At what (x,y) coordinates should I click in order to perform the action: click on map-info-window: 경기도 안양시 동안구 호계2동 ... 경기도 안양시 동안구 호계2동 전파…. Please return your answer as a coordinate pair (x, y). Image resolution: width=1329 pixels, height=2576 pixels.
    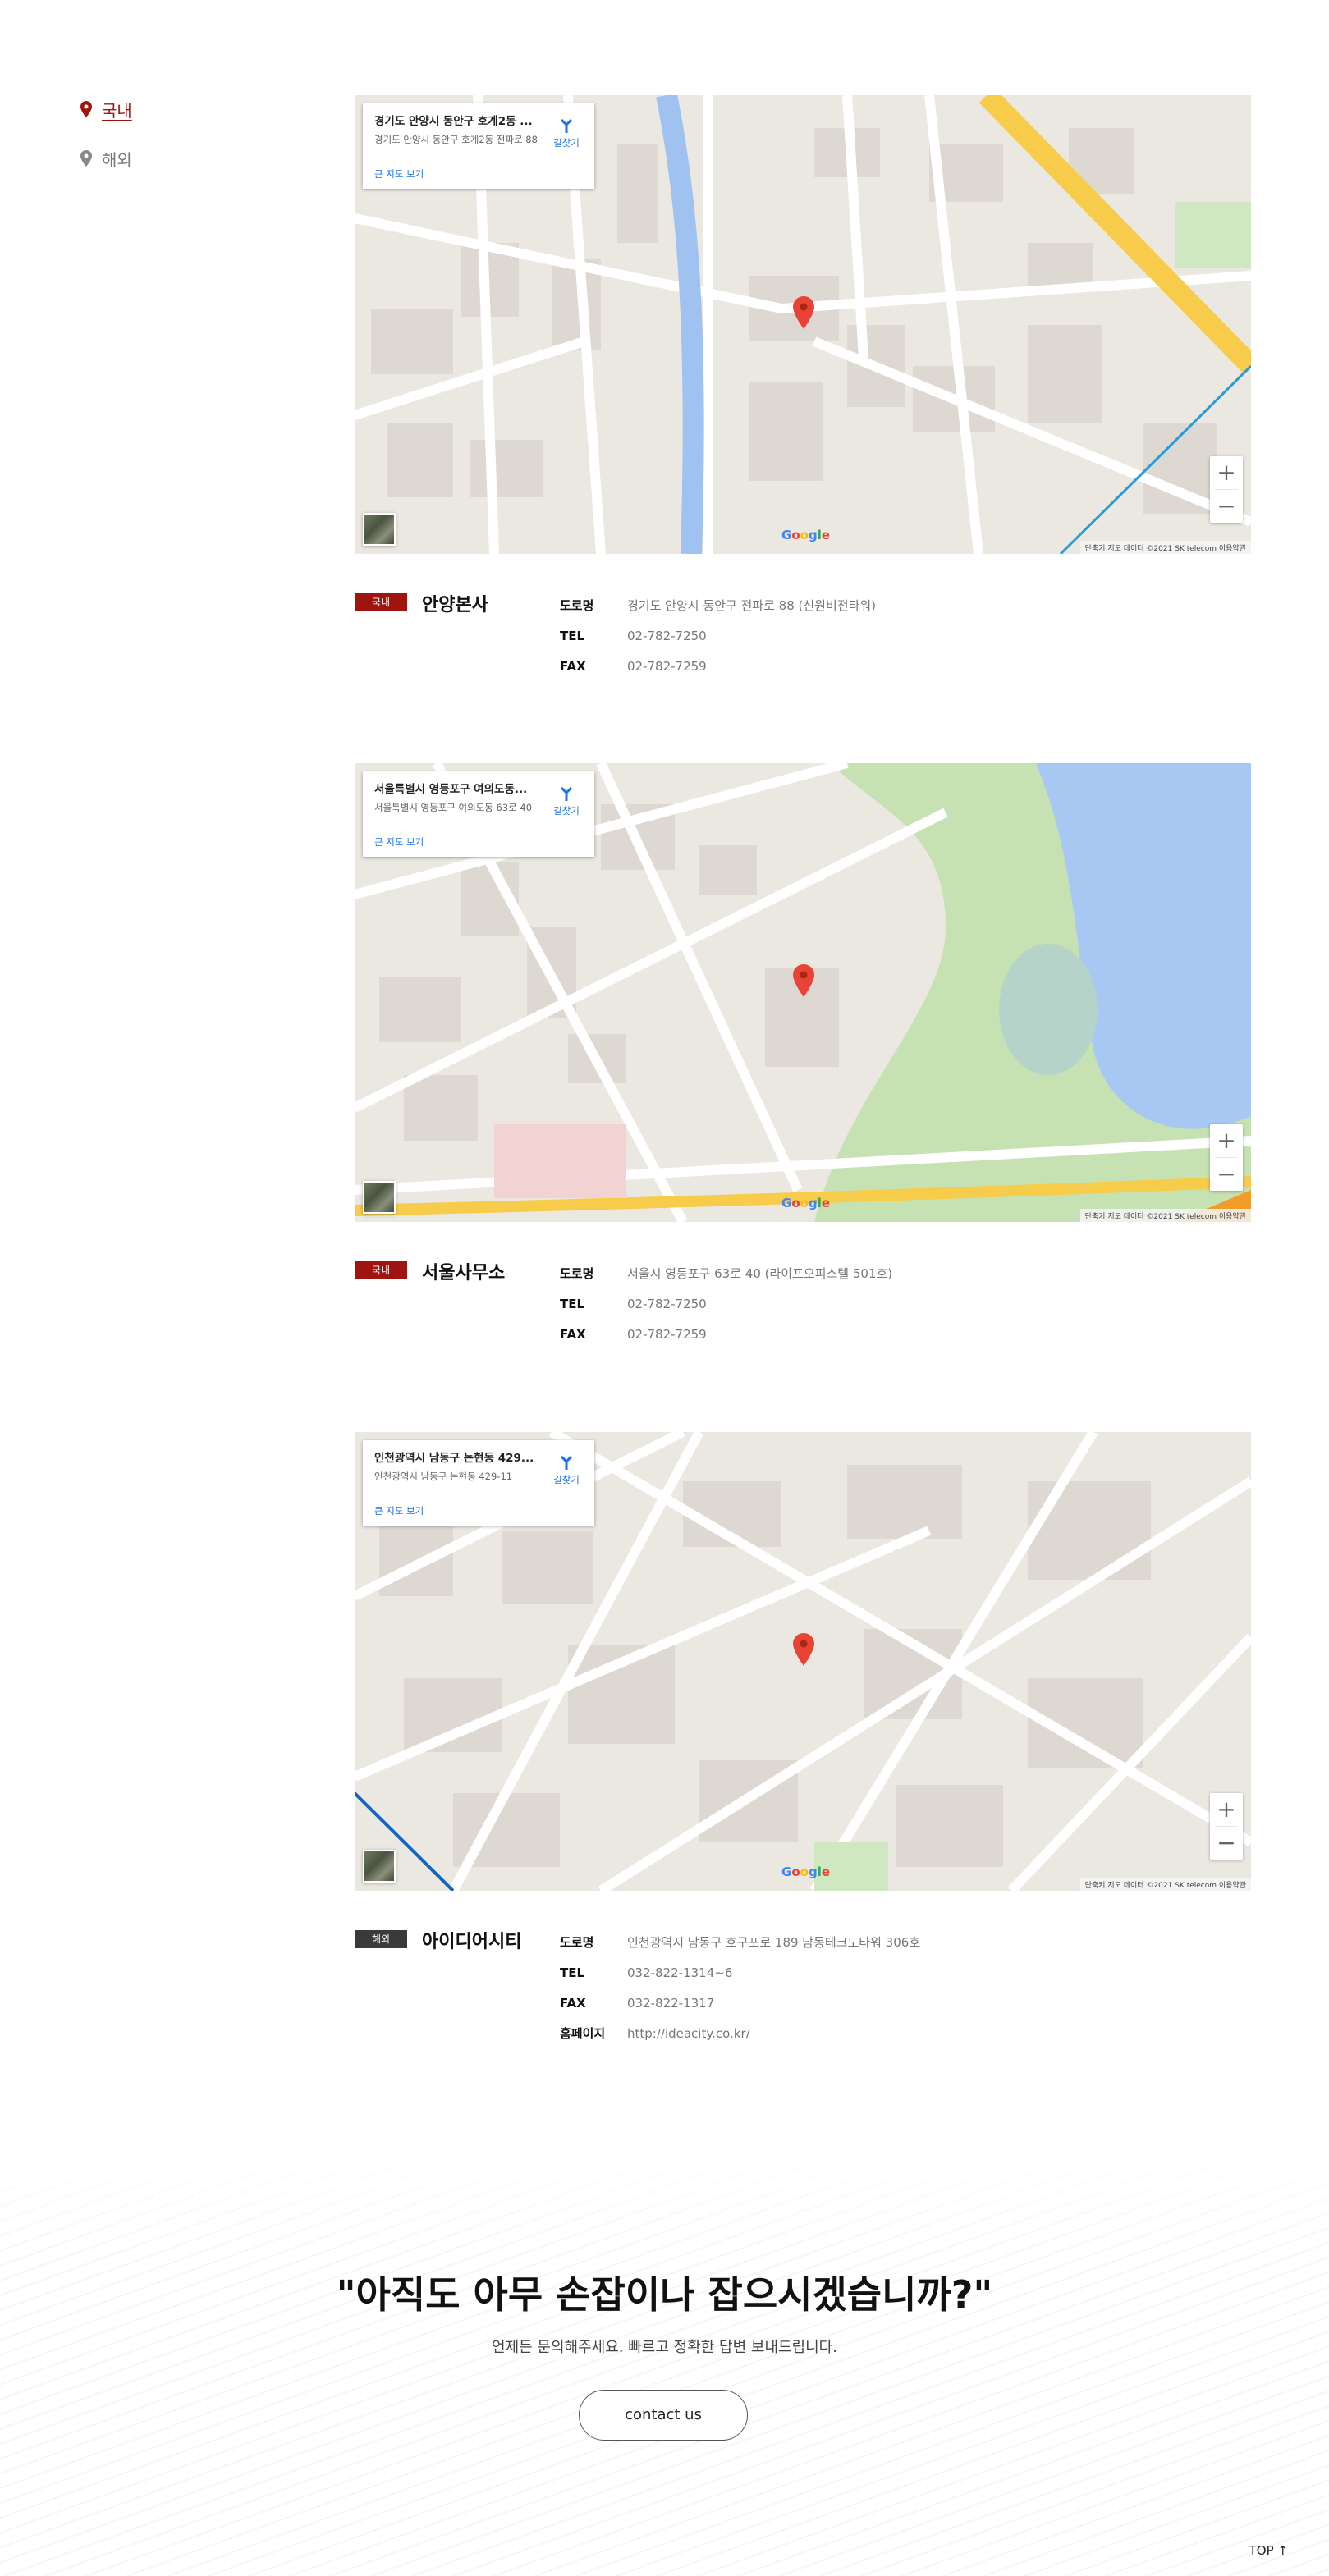
    Looking at the image, I should click on (478, 146).